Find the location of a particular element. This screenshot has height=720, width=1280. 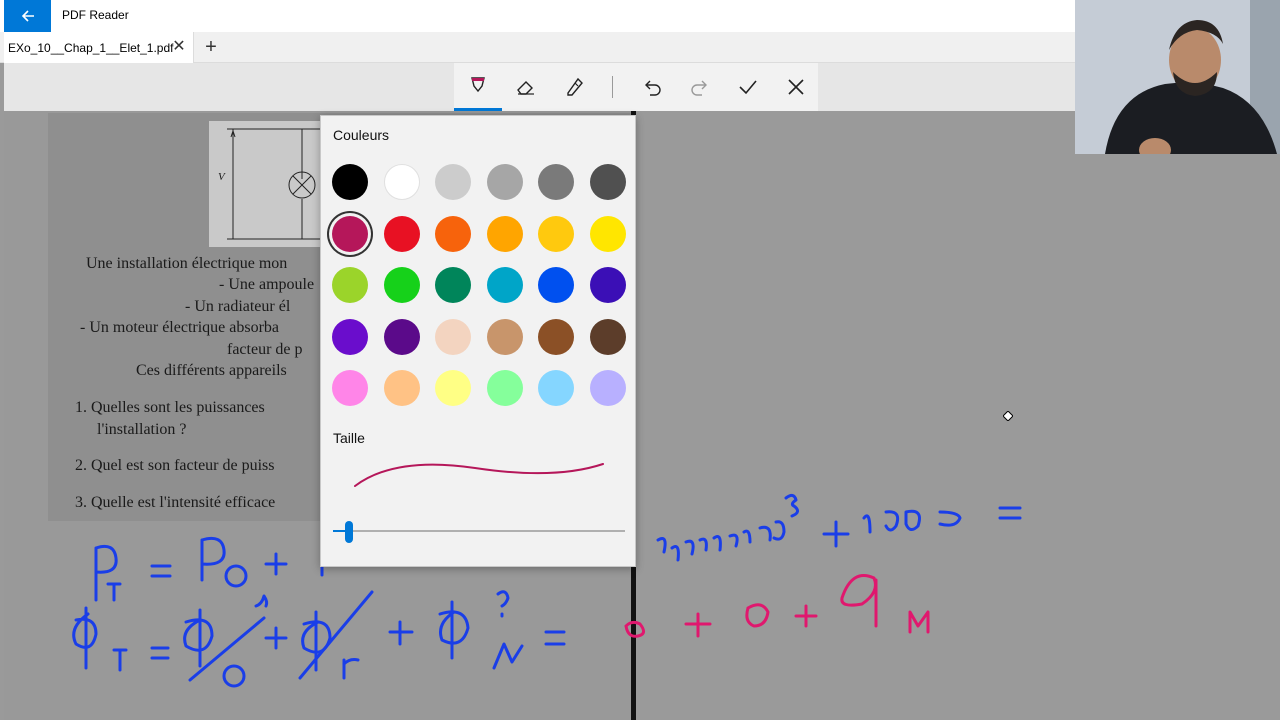

colors-heading: Couleurs is located at coordinates (361, 135).